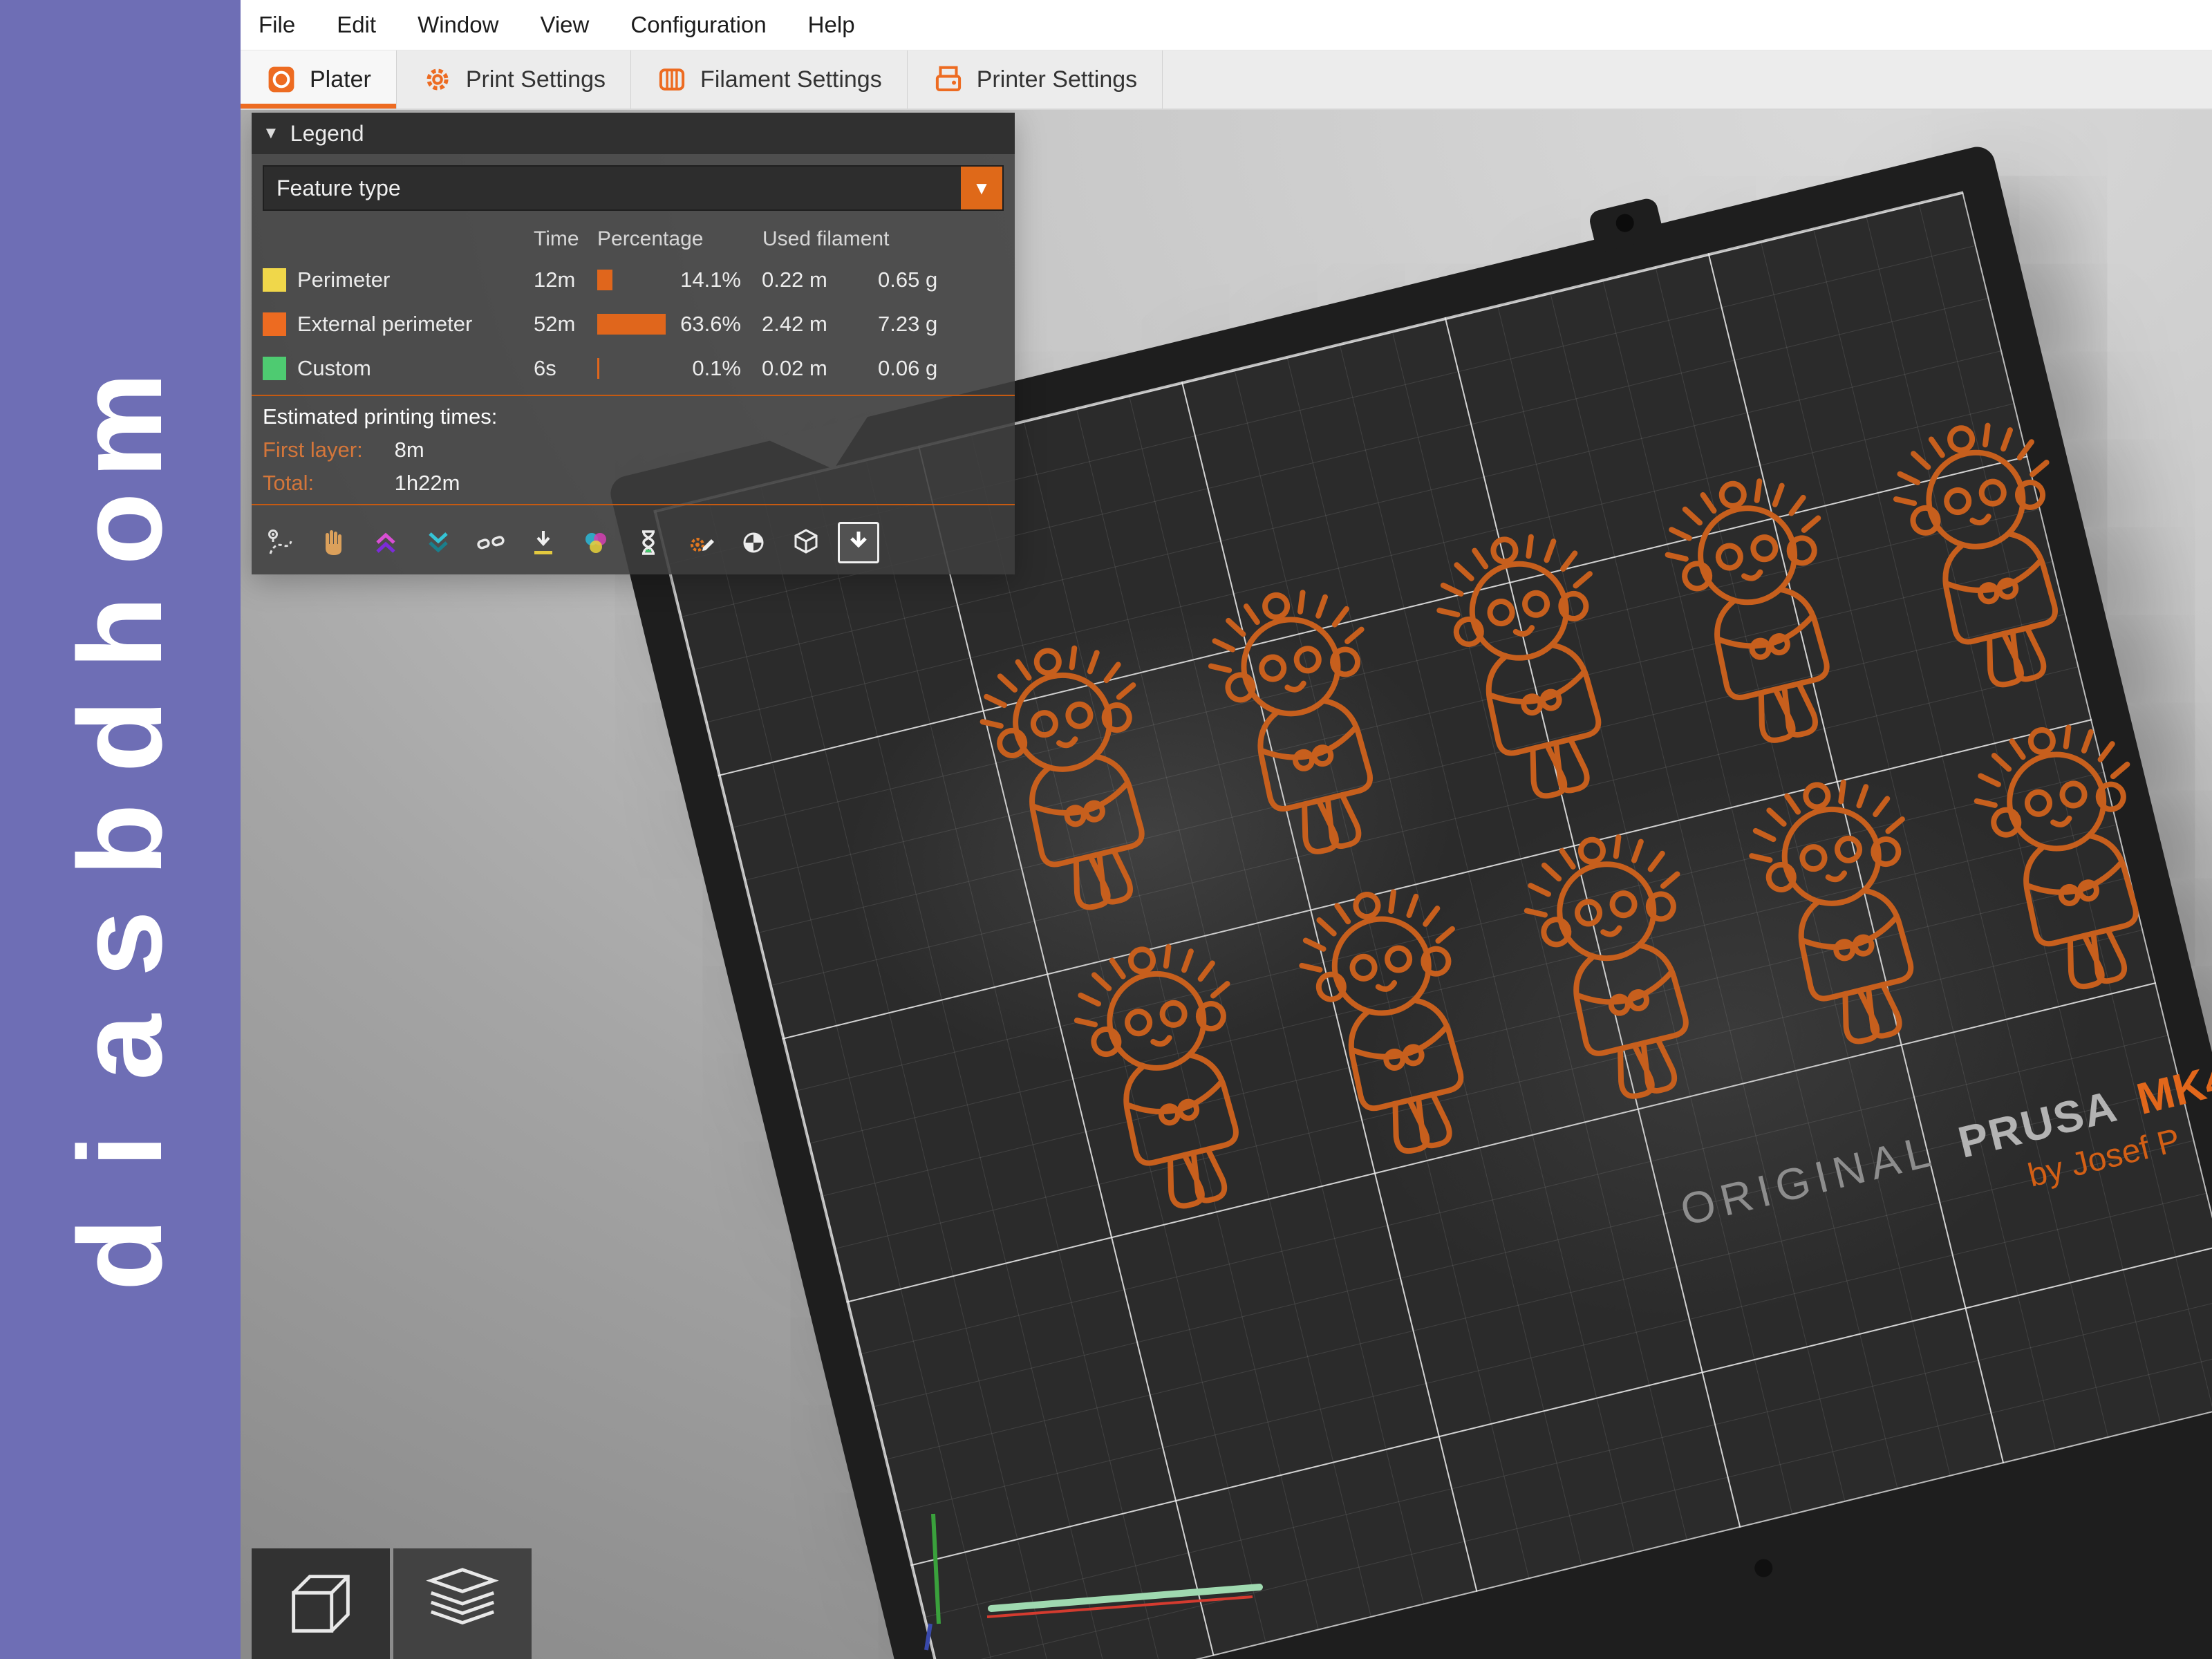  I want to click on tab-filament-settings: Filament Settings, so click(770, 79).